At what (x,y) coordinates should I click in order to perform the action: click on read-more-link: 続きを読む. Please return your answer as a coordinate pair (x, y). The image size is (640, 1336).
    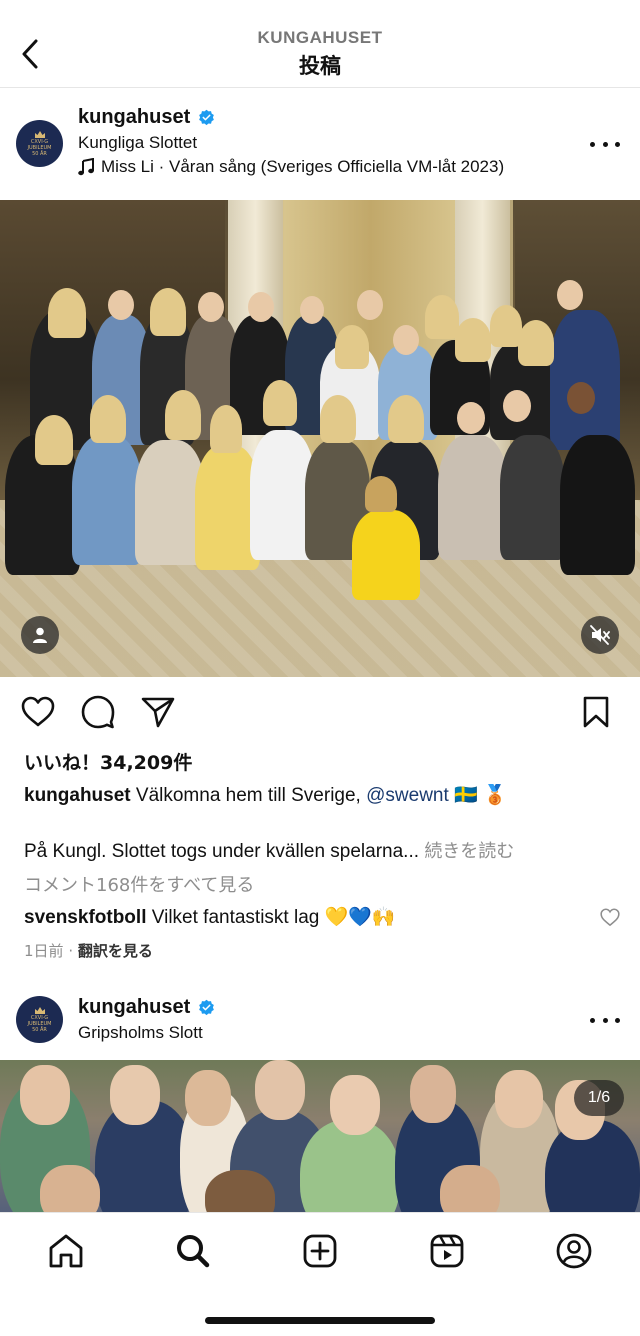
    Looking at the image, I should click on (469, 851).